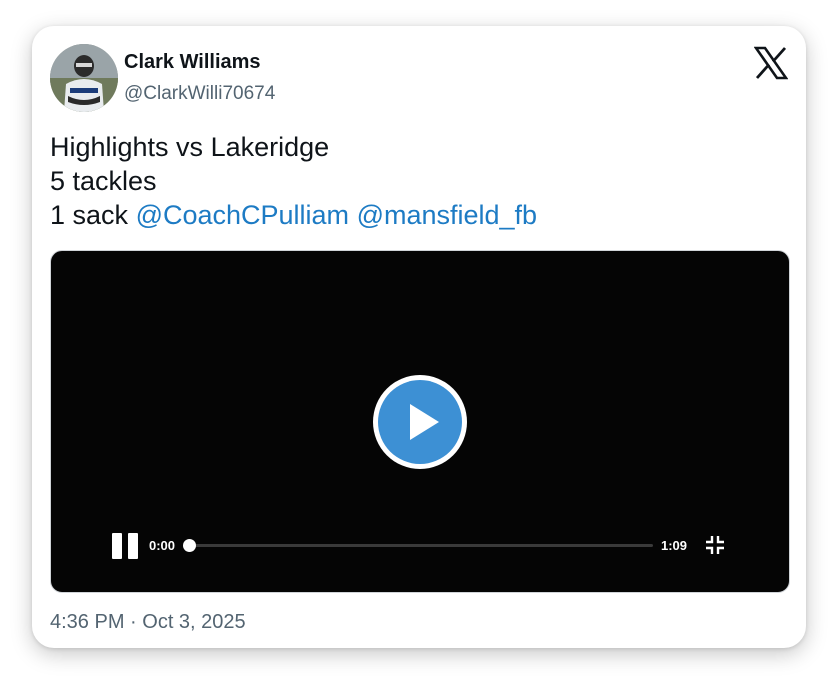 The width and height of the screenshot is (840, 690). I want to click on author-avatar, so click(84, 78).